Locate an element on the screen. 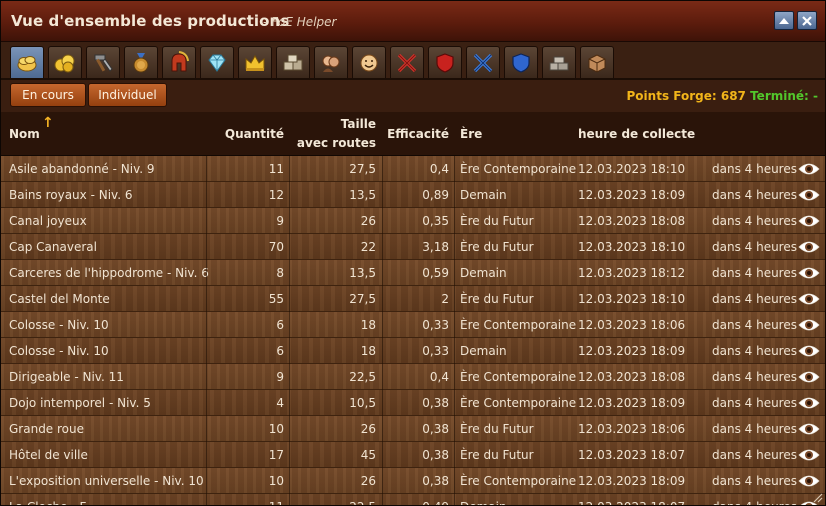  done-status: Terminé: - is located at coordinates (784, 96).